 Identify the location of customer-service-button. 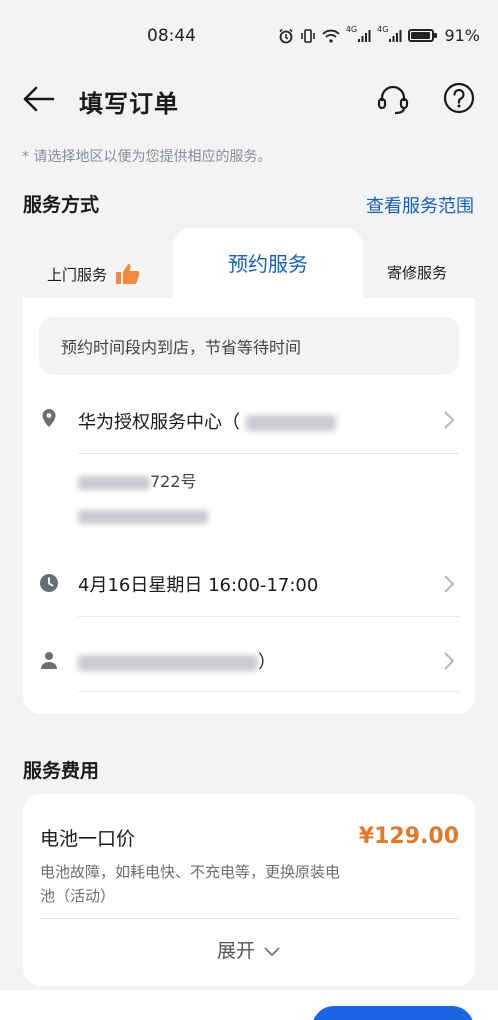
(393, 99).